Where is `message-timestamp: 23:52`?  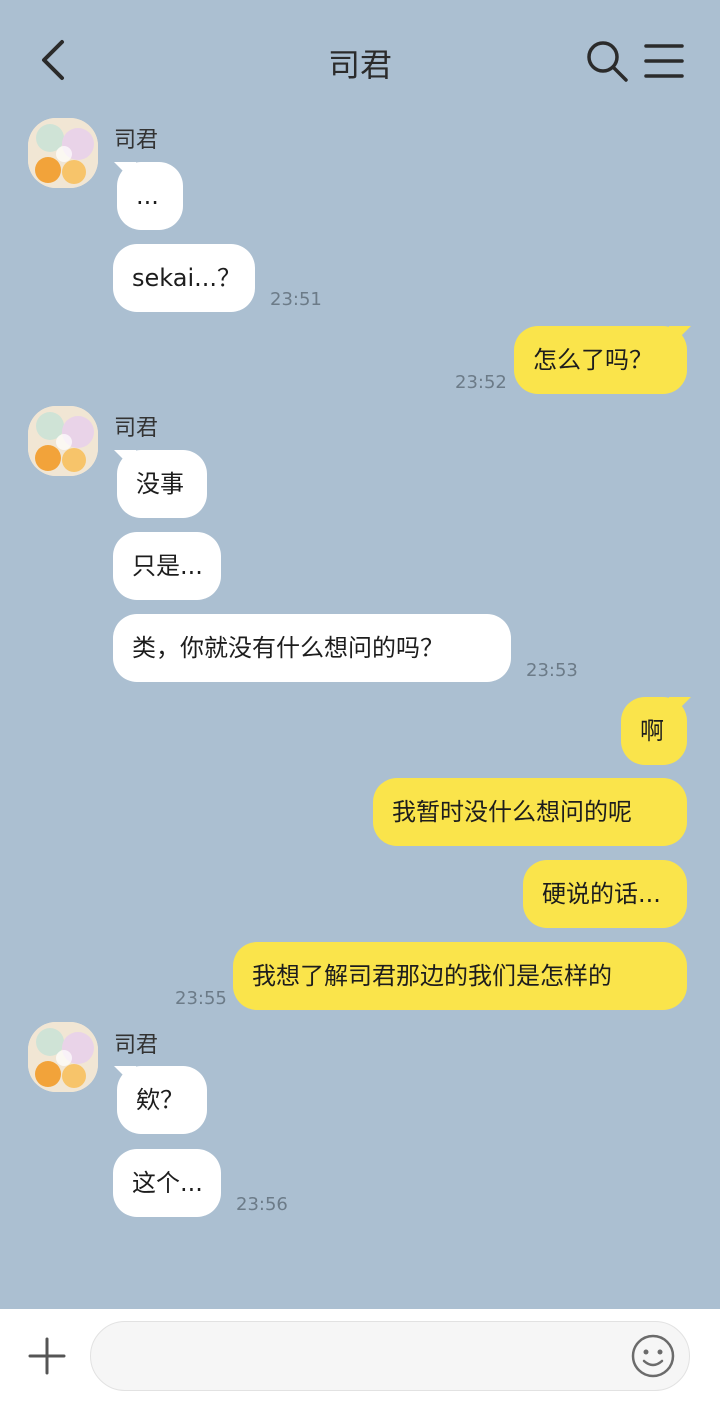
message-timestamp: 23:52 is located at coordinates (481, 382).